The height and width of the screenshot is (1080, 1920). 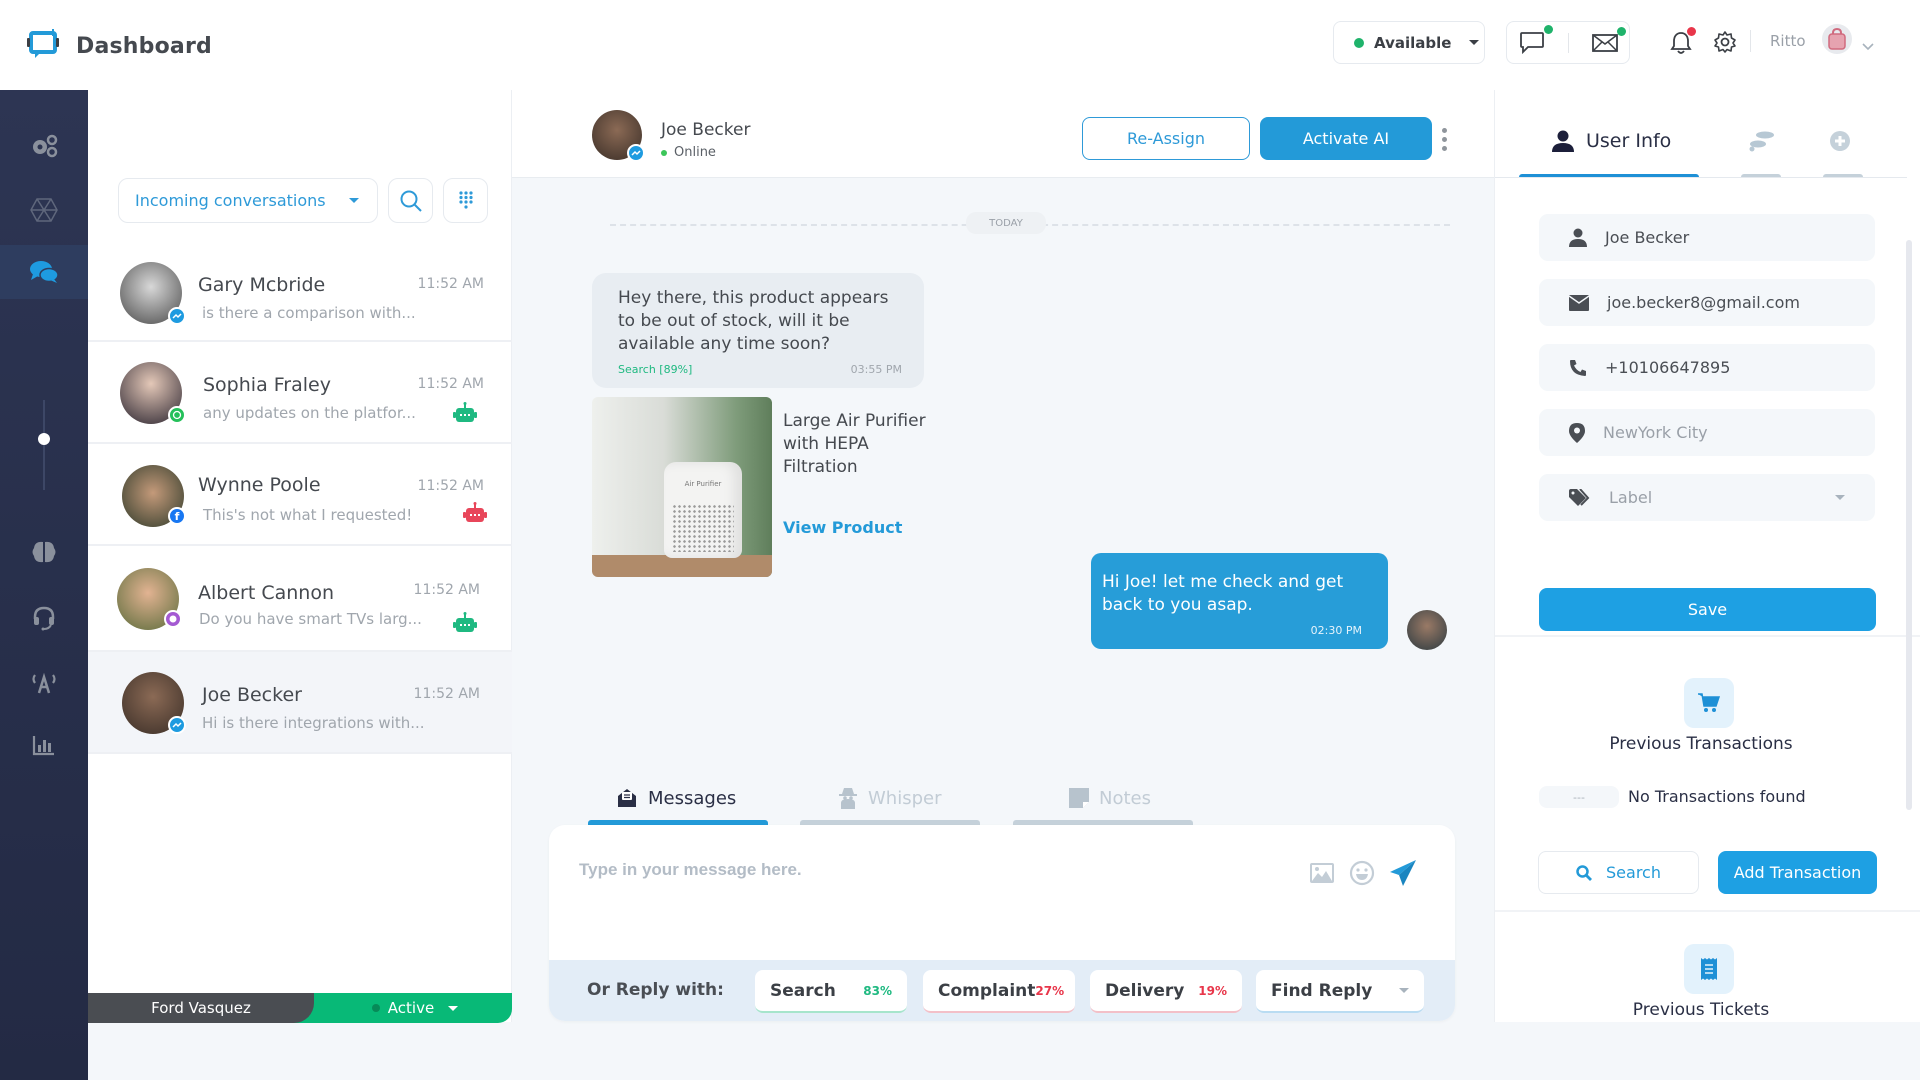 I want to click on tab-label: Messages, so click(x=692, y=798).